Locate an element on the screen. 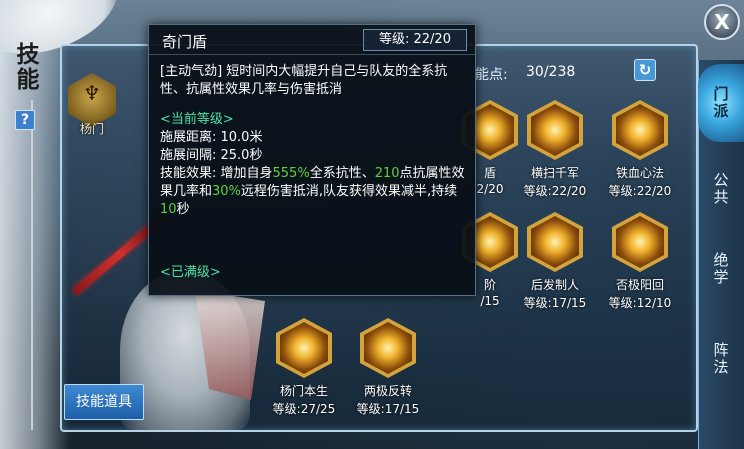  skill-name: 铁血心法 is located at coordinates (639, 173).